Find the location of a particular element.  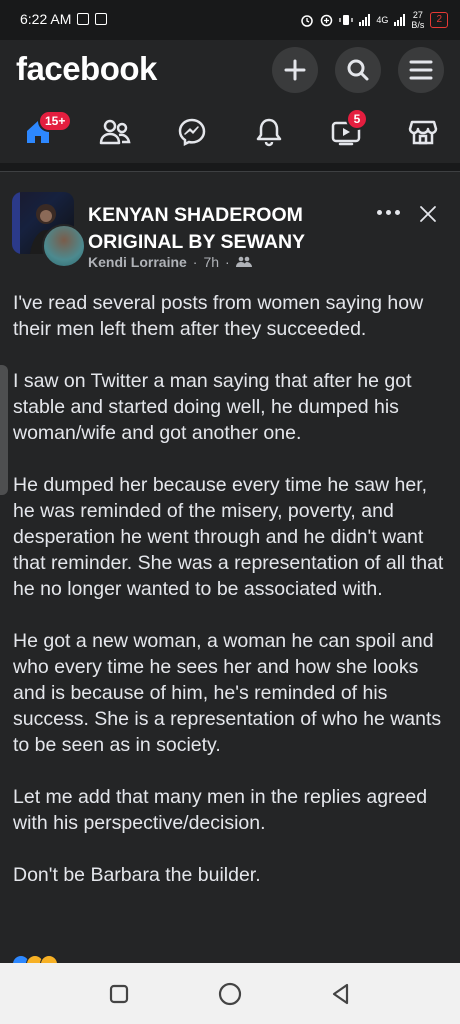

video-badge: 5 is located at coordinates (357, 119).